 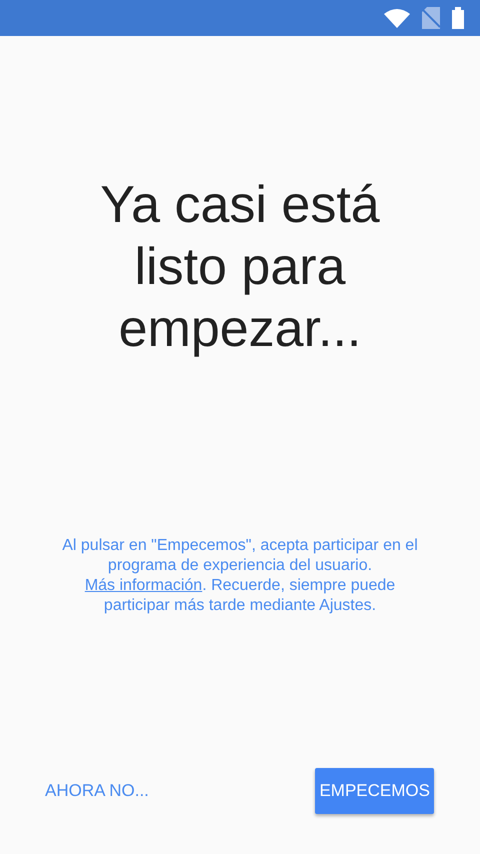 What do you see at coordinates (397, 18) in the screenshot?
I see `wifi-icon` at bounding box center [397, 18].